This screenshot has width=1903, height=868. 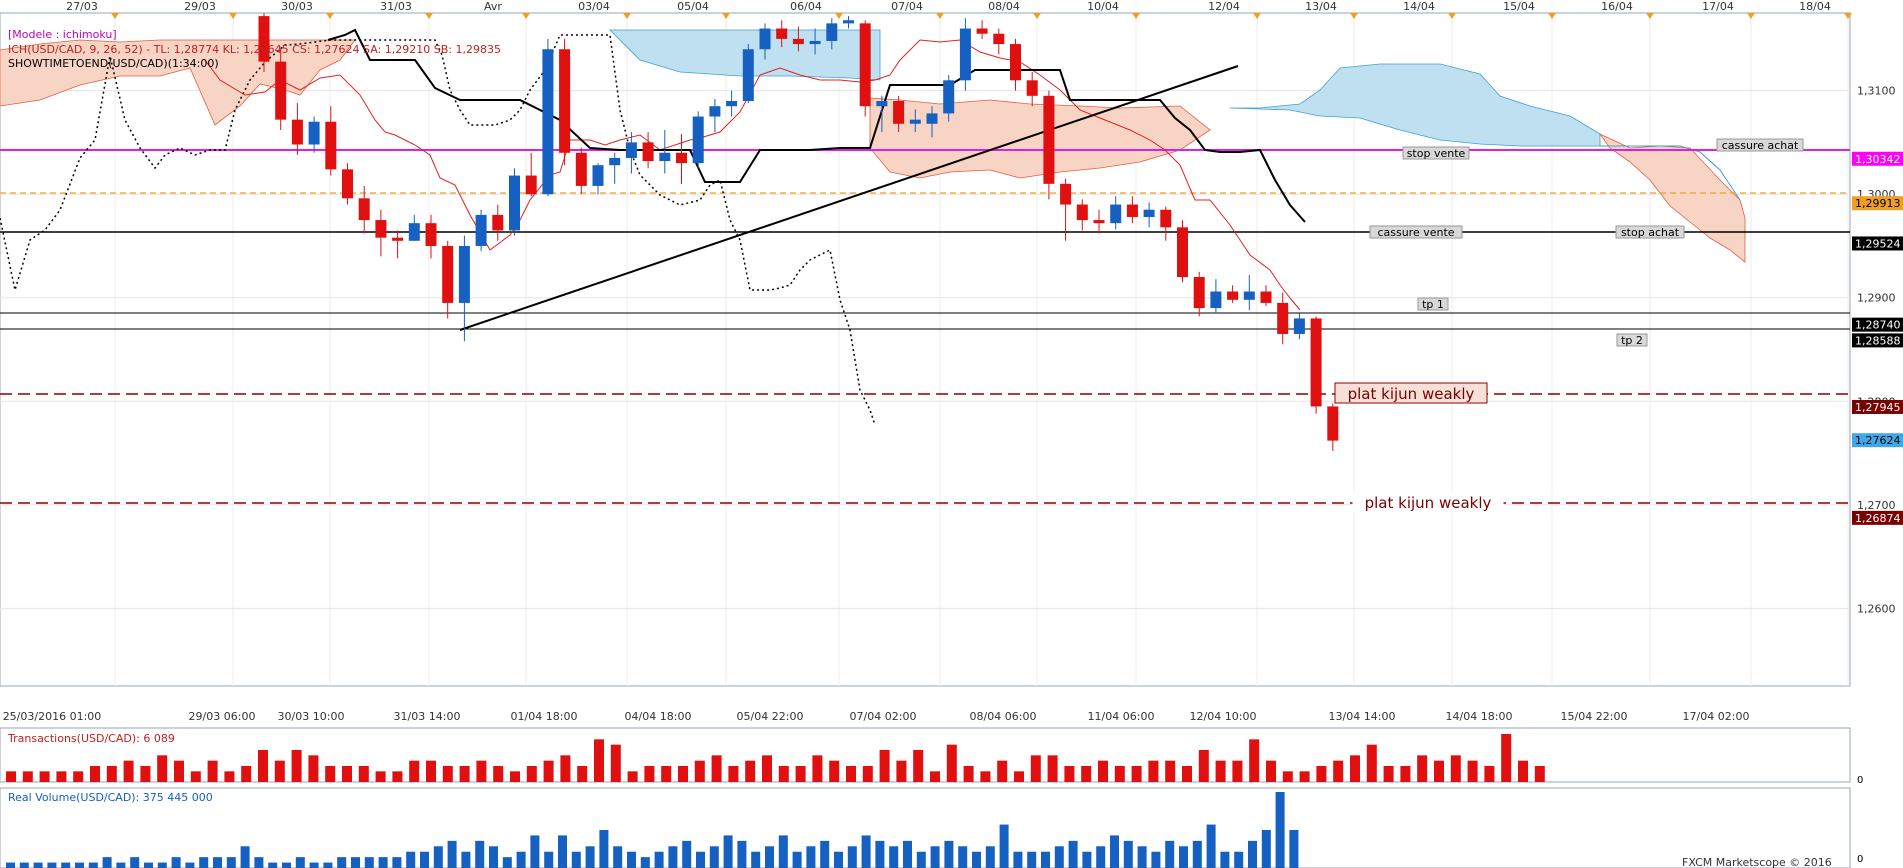 I want to click on showtime-label: SHOWTIMETOEND(USD/CAD)(1:34:00), so click(x=113, y=63).